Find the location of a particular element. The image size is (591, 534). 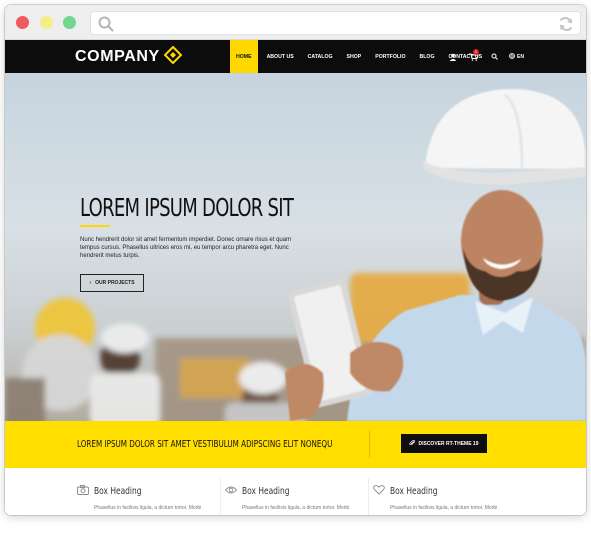

camera-icon is located at coordinates (83, 491).